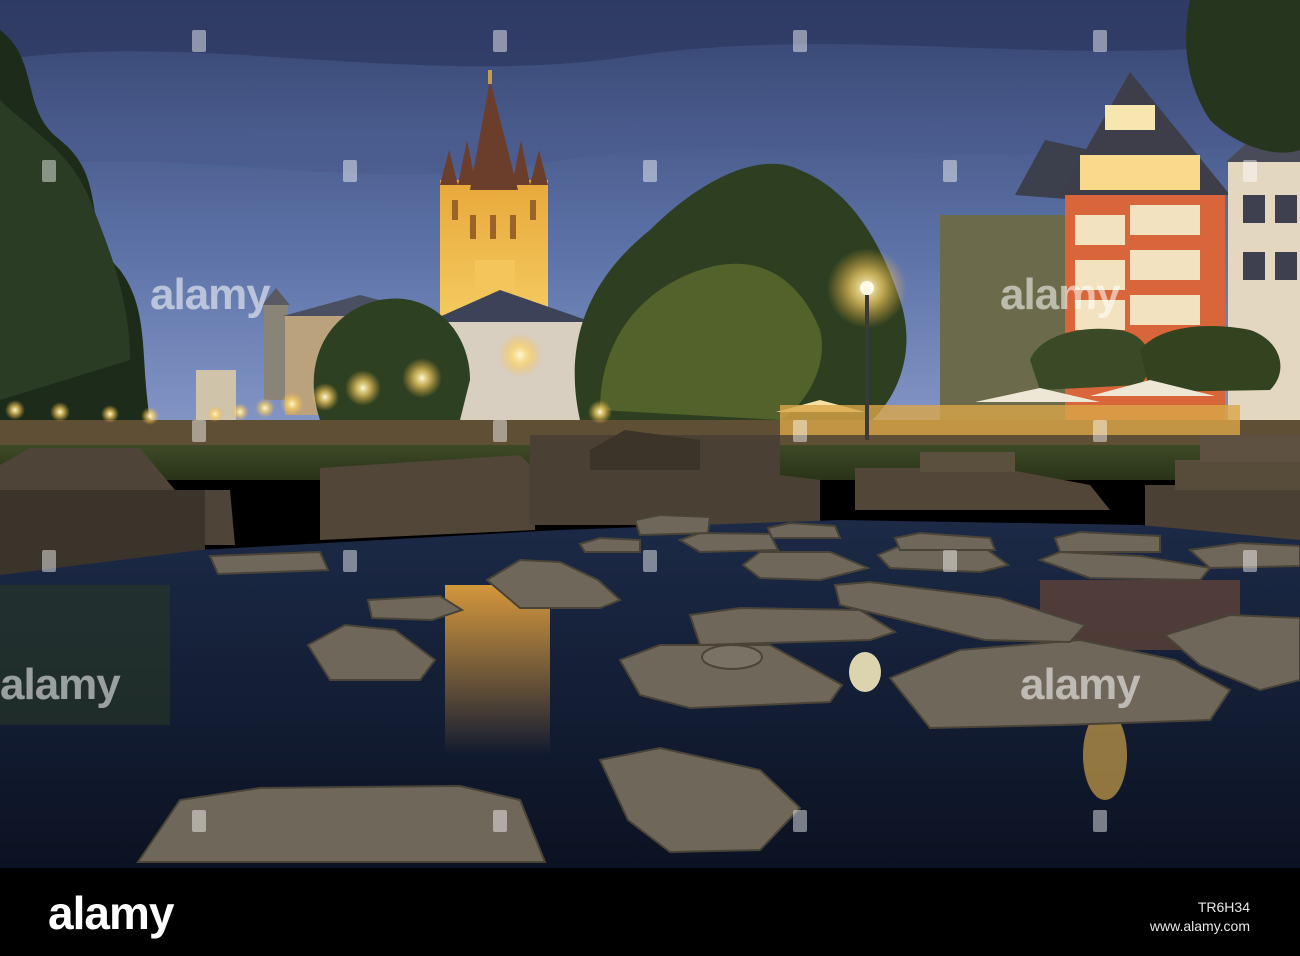 The height and width of the screenshot is (956, 1300). I want to click on lamp-reflection, so click(865, 672).